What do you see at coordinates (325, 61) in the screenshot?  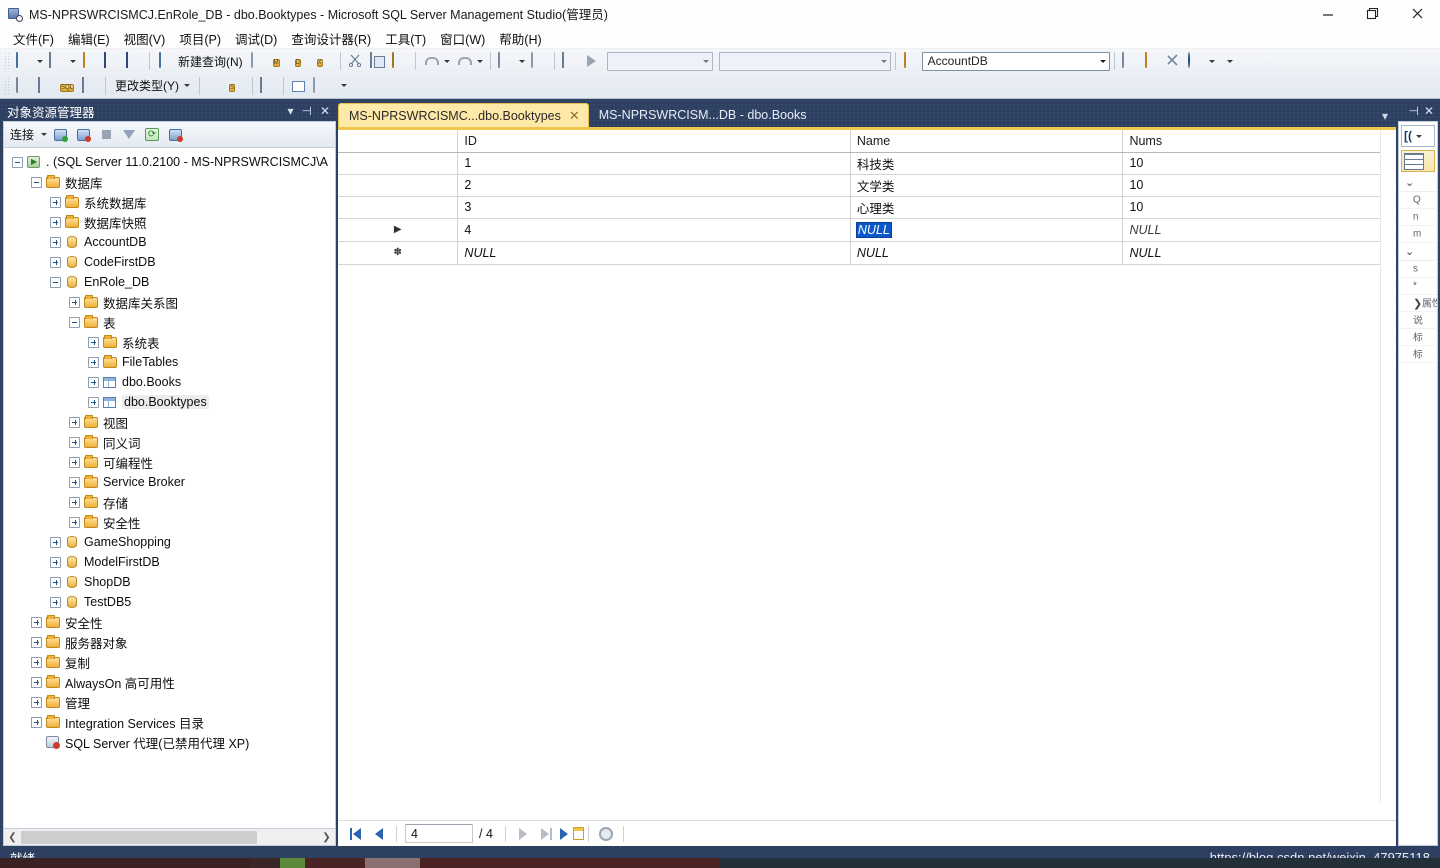 I see `new-xmla-query-icon: X` at bounding box center [325, 61].